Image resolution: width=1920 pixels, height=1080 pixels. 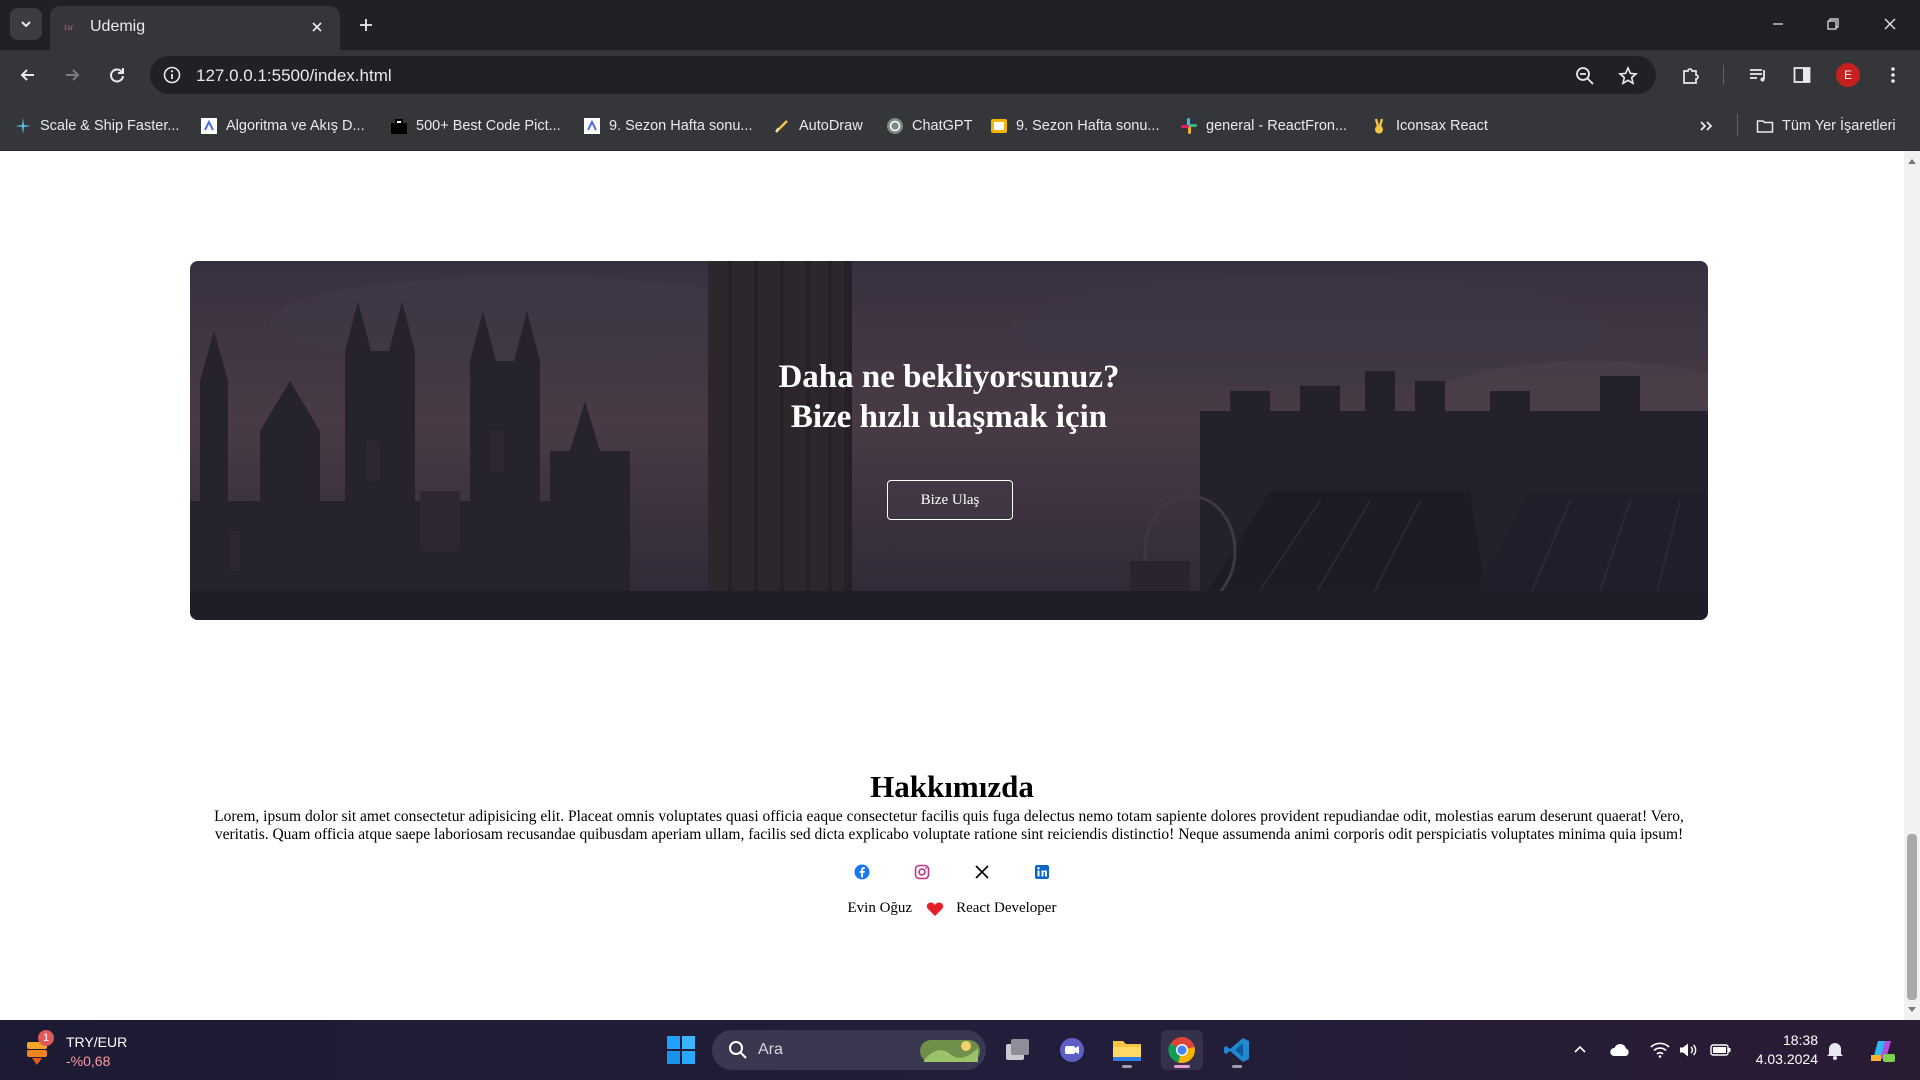 What do you see at coordinates (1786, 1059) in the screenshot?
I see `date: 4.03.2024` at bounding box center [1786, 1059].